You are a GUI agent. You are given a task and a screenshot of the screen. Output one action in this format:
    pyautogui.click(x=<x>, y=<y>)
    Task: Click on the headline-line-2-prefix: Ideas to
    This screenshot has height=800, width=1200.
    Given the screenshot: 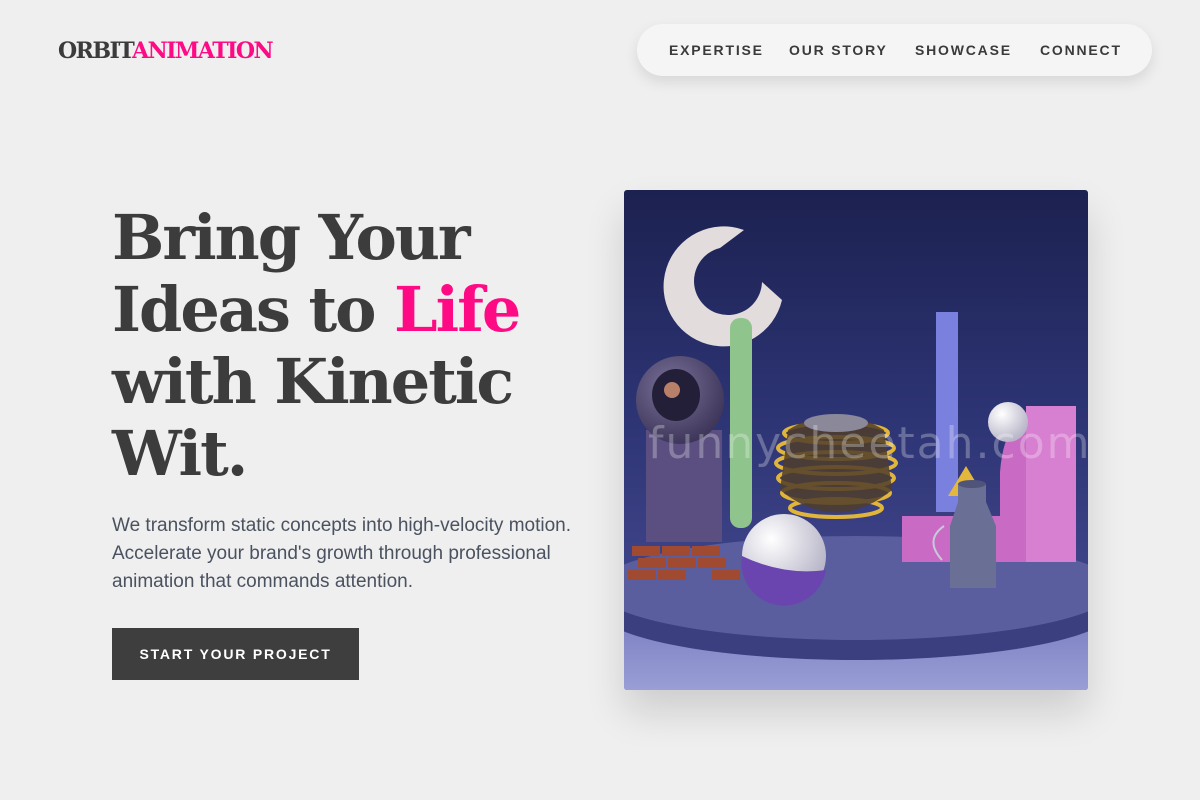 What is the action you would take?
    pyautogui.click(x=253, y=309)
    